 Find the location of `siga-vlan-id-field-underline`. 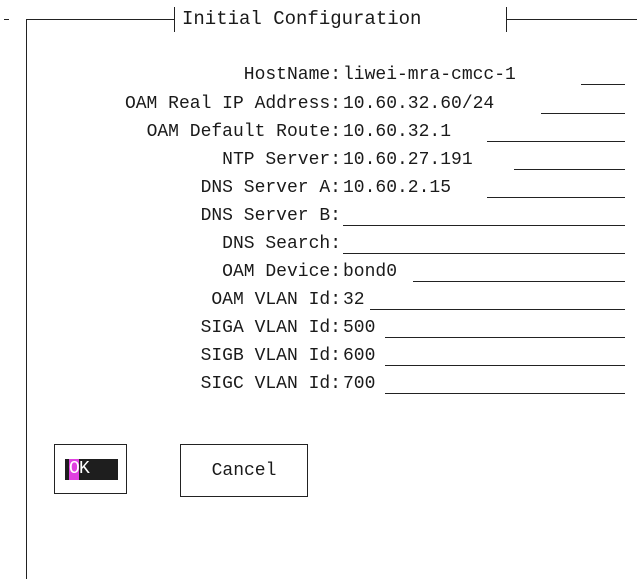

siga-vlan-id-field-underline is located at coordinates (505, 337).